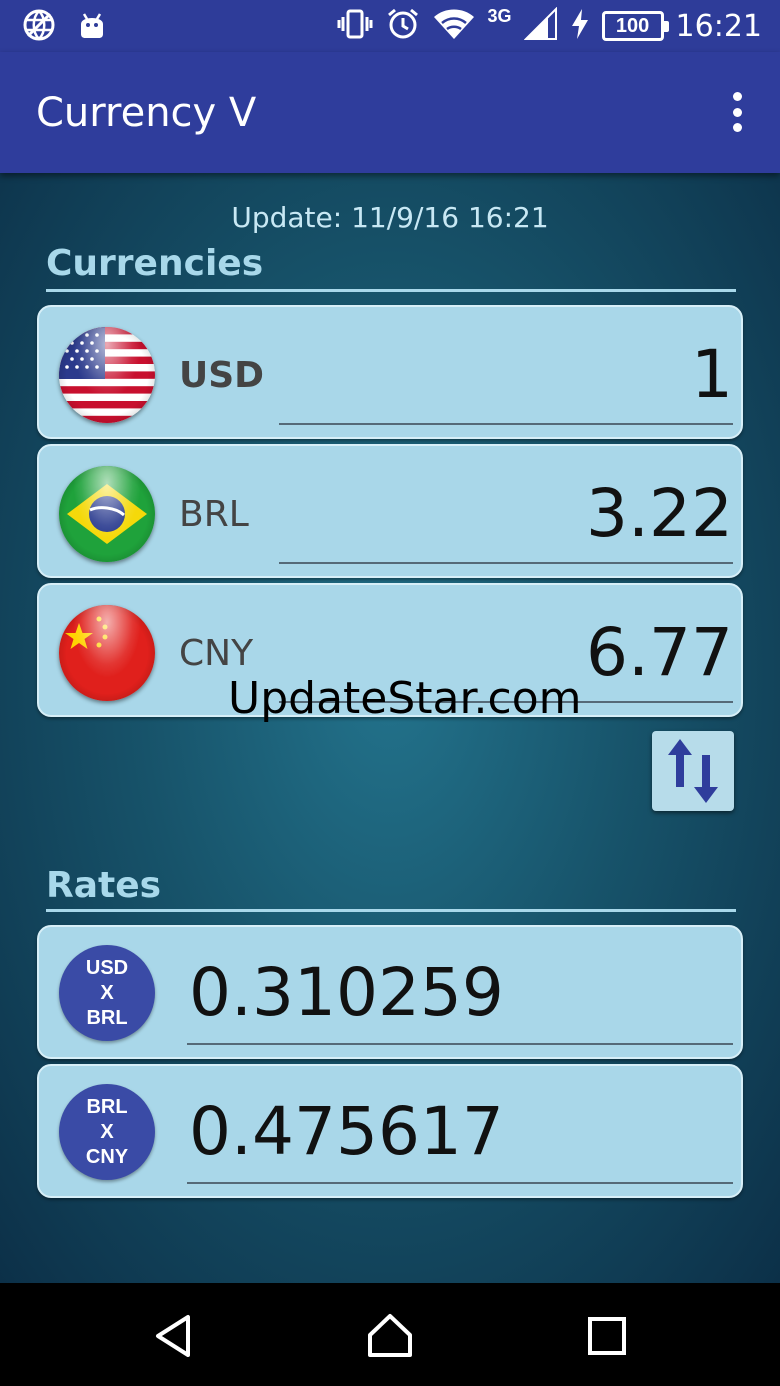  I want to click on rate-value-field: 0.475617, so click(460, 1135).